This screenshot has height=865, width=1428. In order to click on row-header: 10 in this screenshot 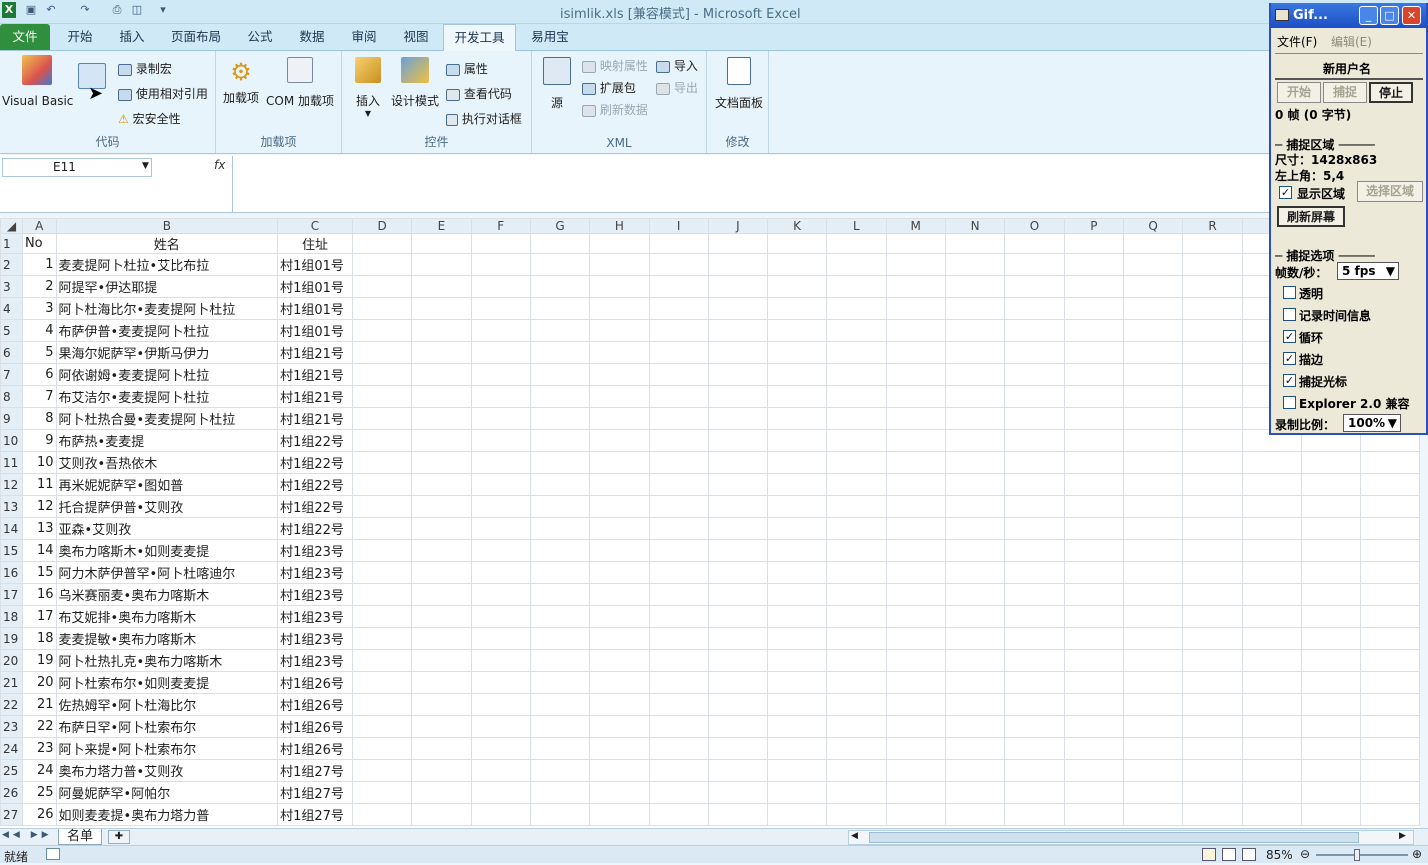, I will do `click(11, 440)`.